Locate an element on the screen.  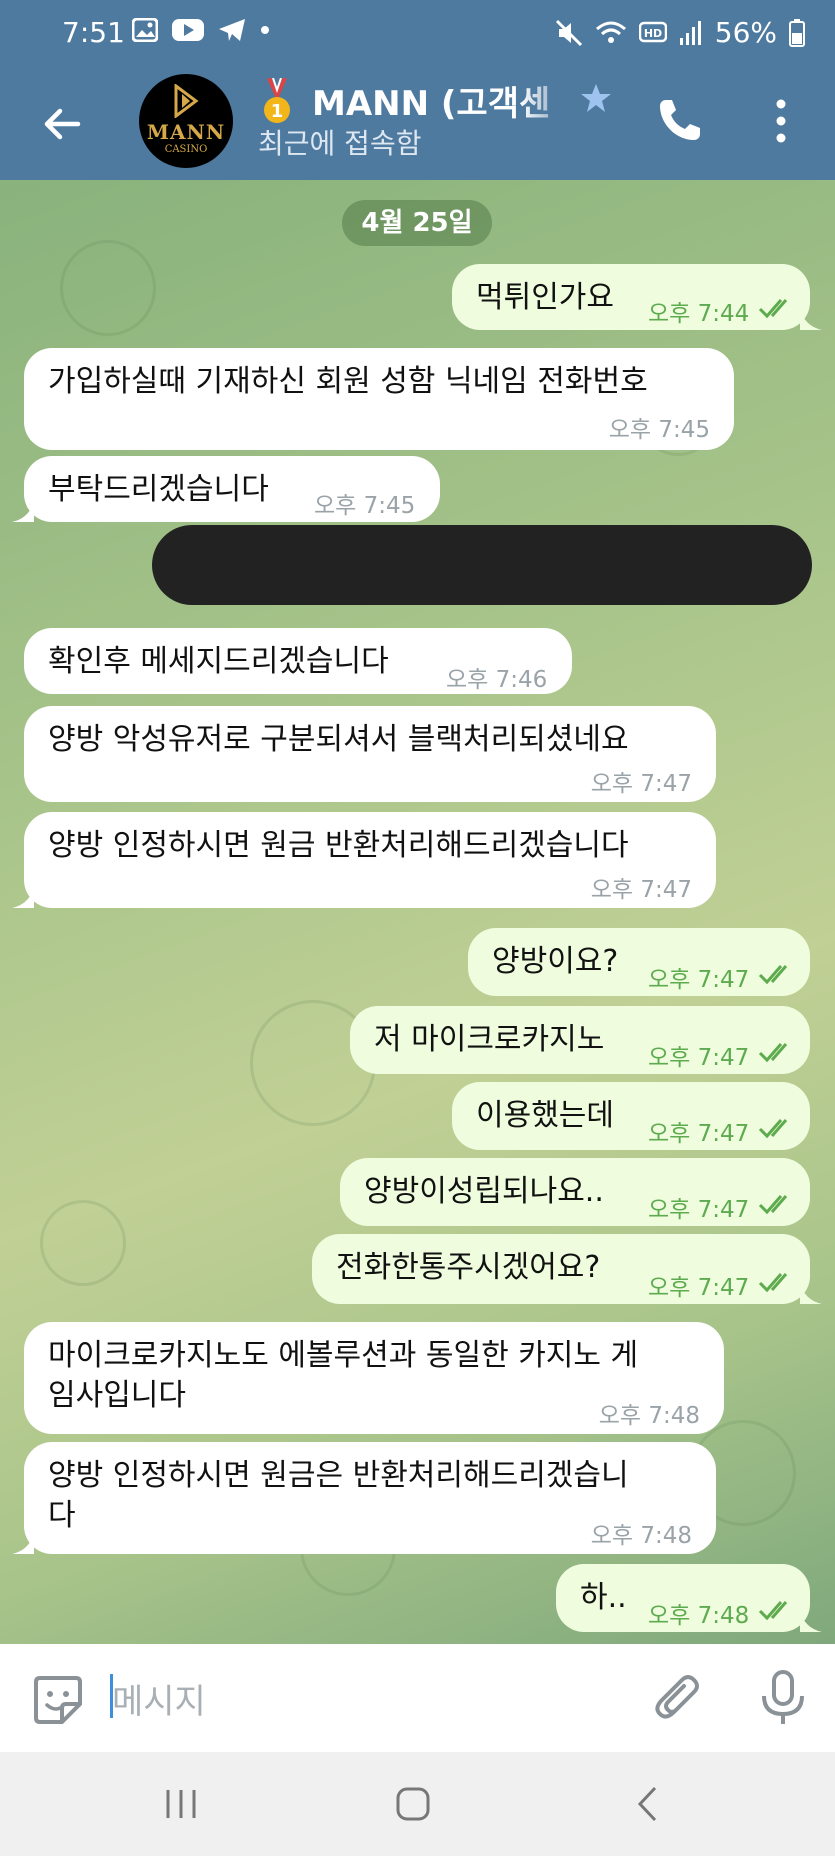
avatar: MANN CASINO is located at coordinates (186, 121).